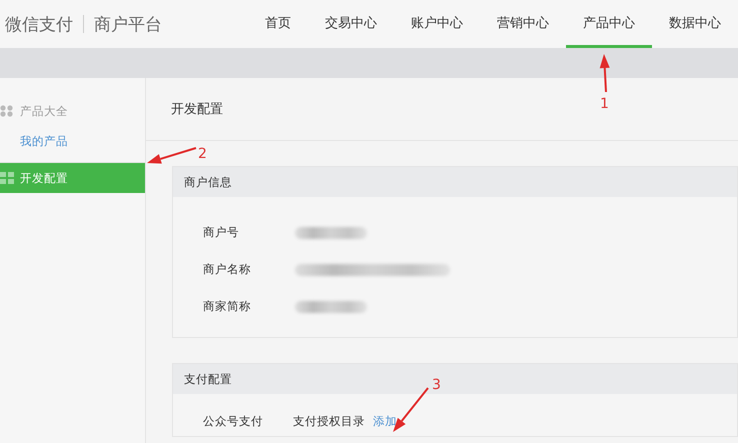  Describe the element at coordinates (351, 24) in the screenshot. I see `nav-tab: 交易中心` at that location.